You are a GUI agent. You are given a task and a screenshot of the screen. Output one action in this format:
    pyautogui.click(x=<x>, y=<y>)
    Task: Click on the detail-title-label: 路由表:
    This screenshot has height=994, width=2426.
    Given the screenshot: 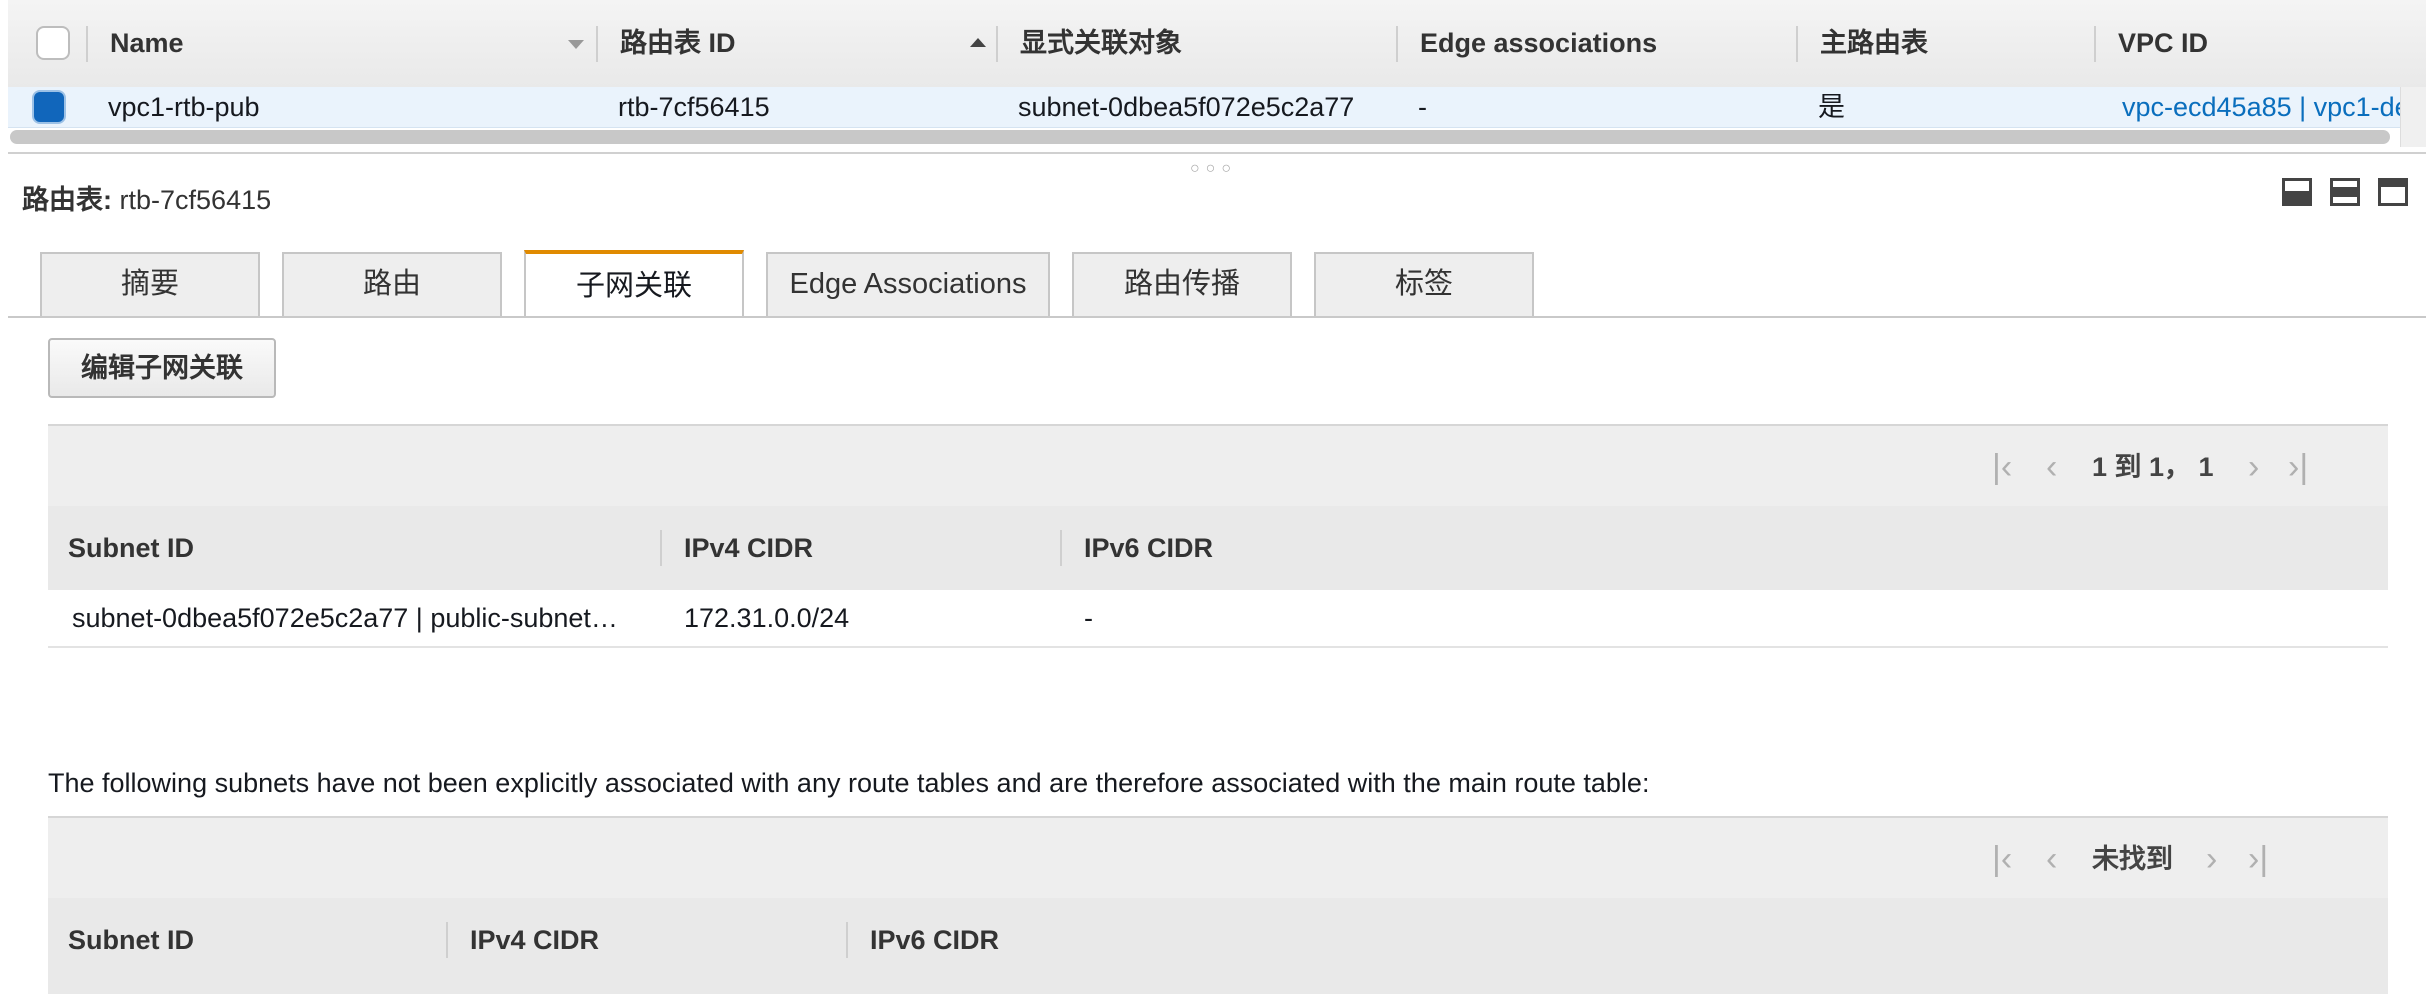 What is the action you would take?
    pyautogui.click(x=67, y=200)
    